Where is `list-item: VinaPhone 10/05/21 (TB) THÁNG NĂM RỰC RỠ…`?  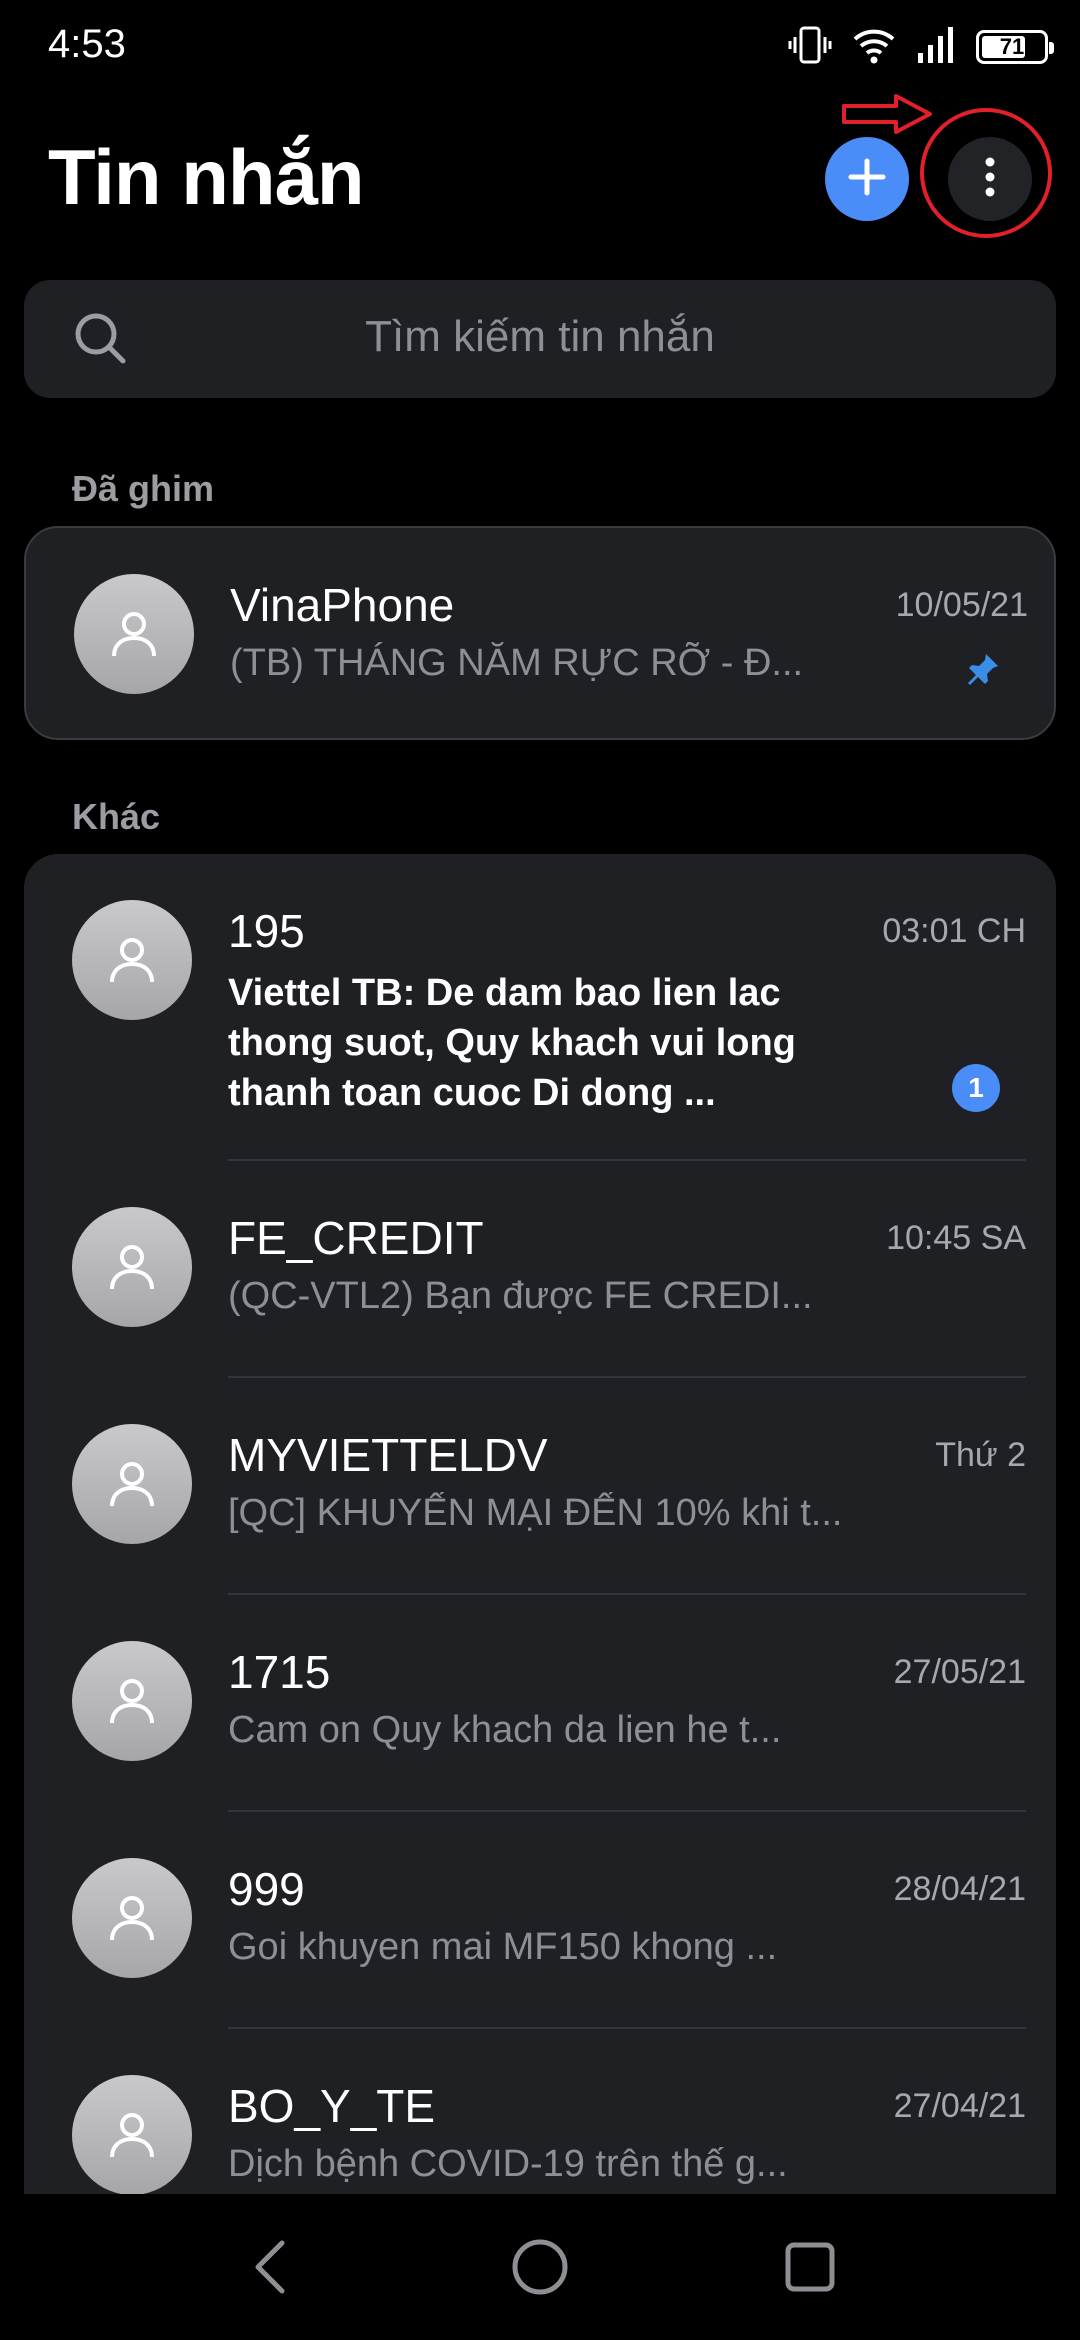
list-item: VinaPhone 10/05/21 (TB) THÁNG NĂM RỰC RỠ… is located at coordinates (542, 635).